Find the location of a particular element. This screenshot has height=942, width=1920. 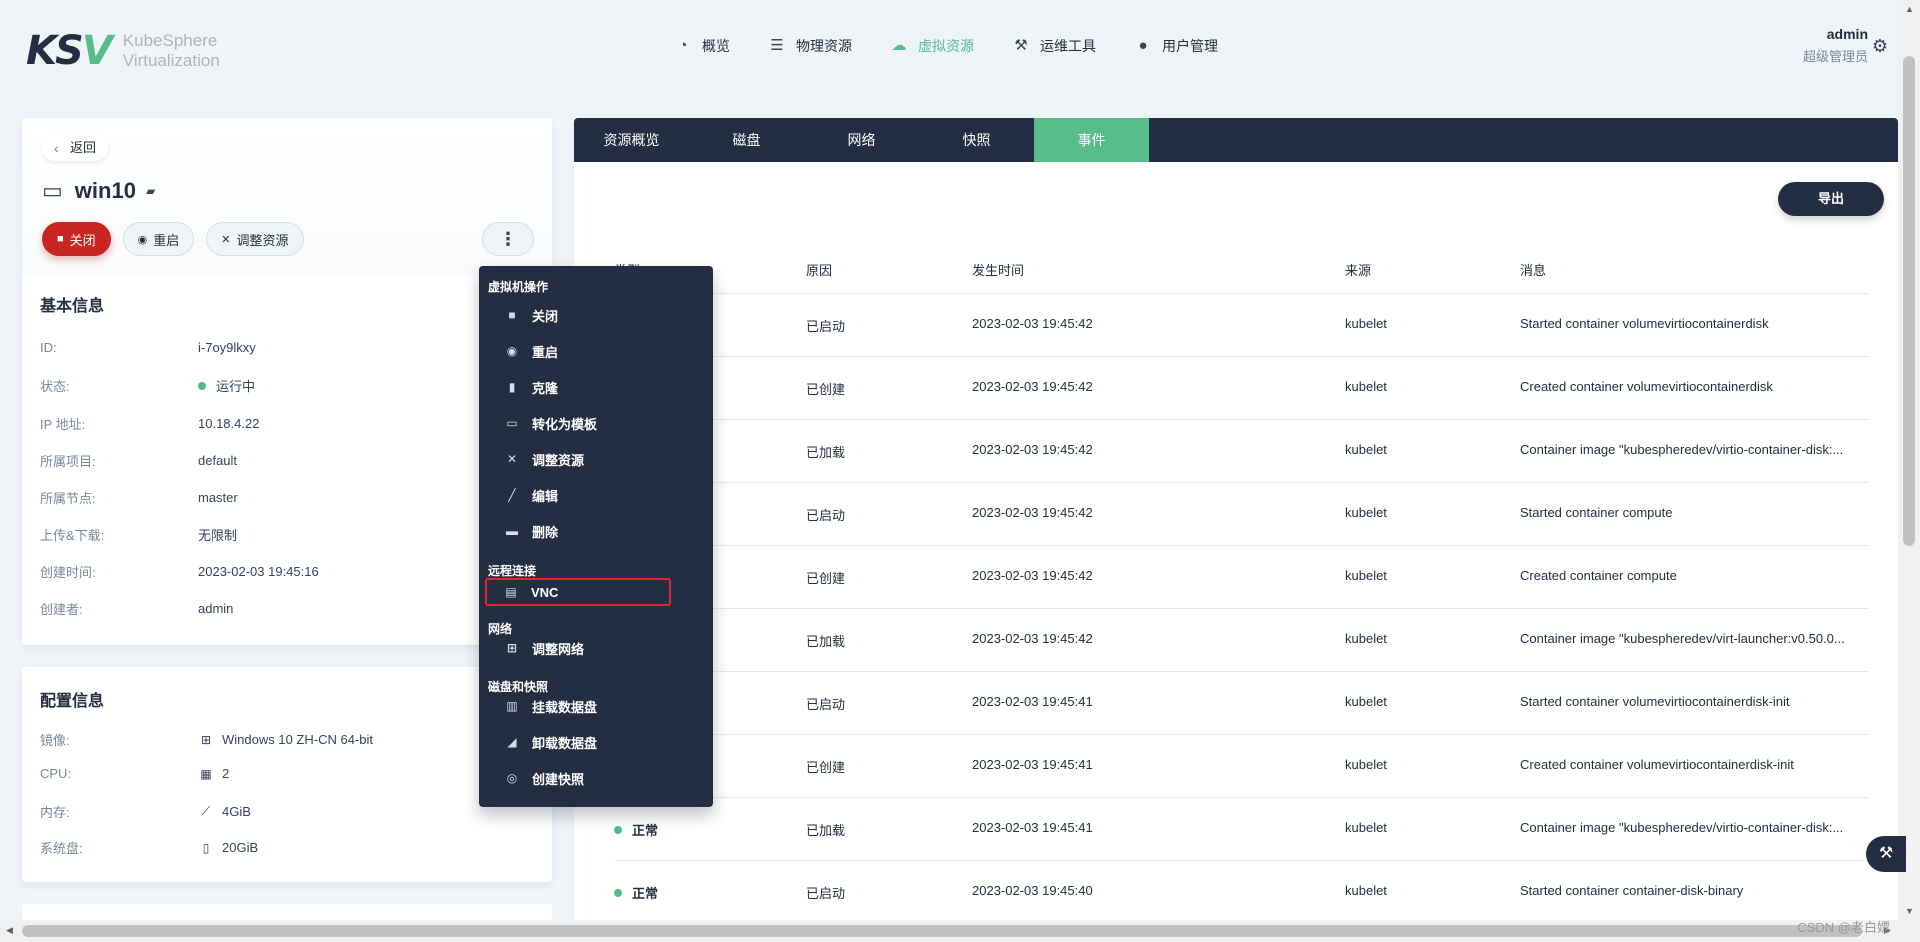

tab-network: 网络 is located at coordinates (861, 140).